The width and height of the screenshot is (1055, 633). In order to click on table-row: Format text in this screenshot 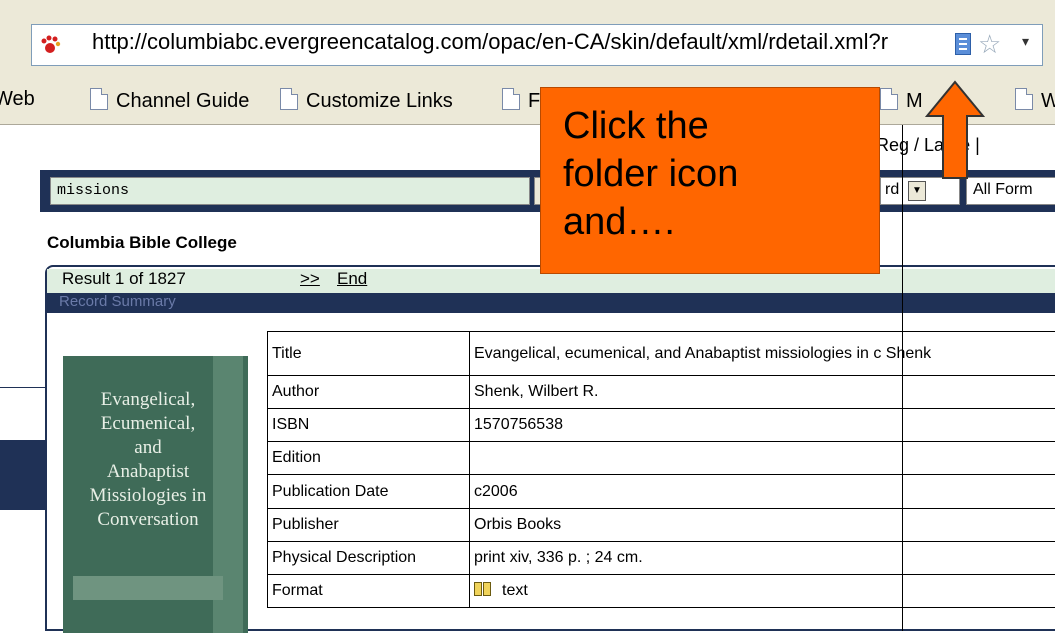, I will do `click(661, 591)`.